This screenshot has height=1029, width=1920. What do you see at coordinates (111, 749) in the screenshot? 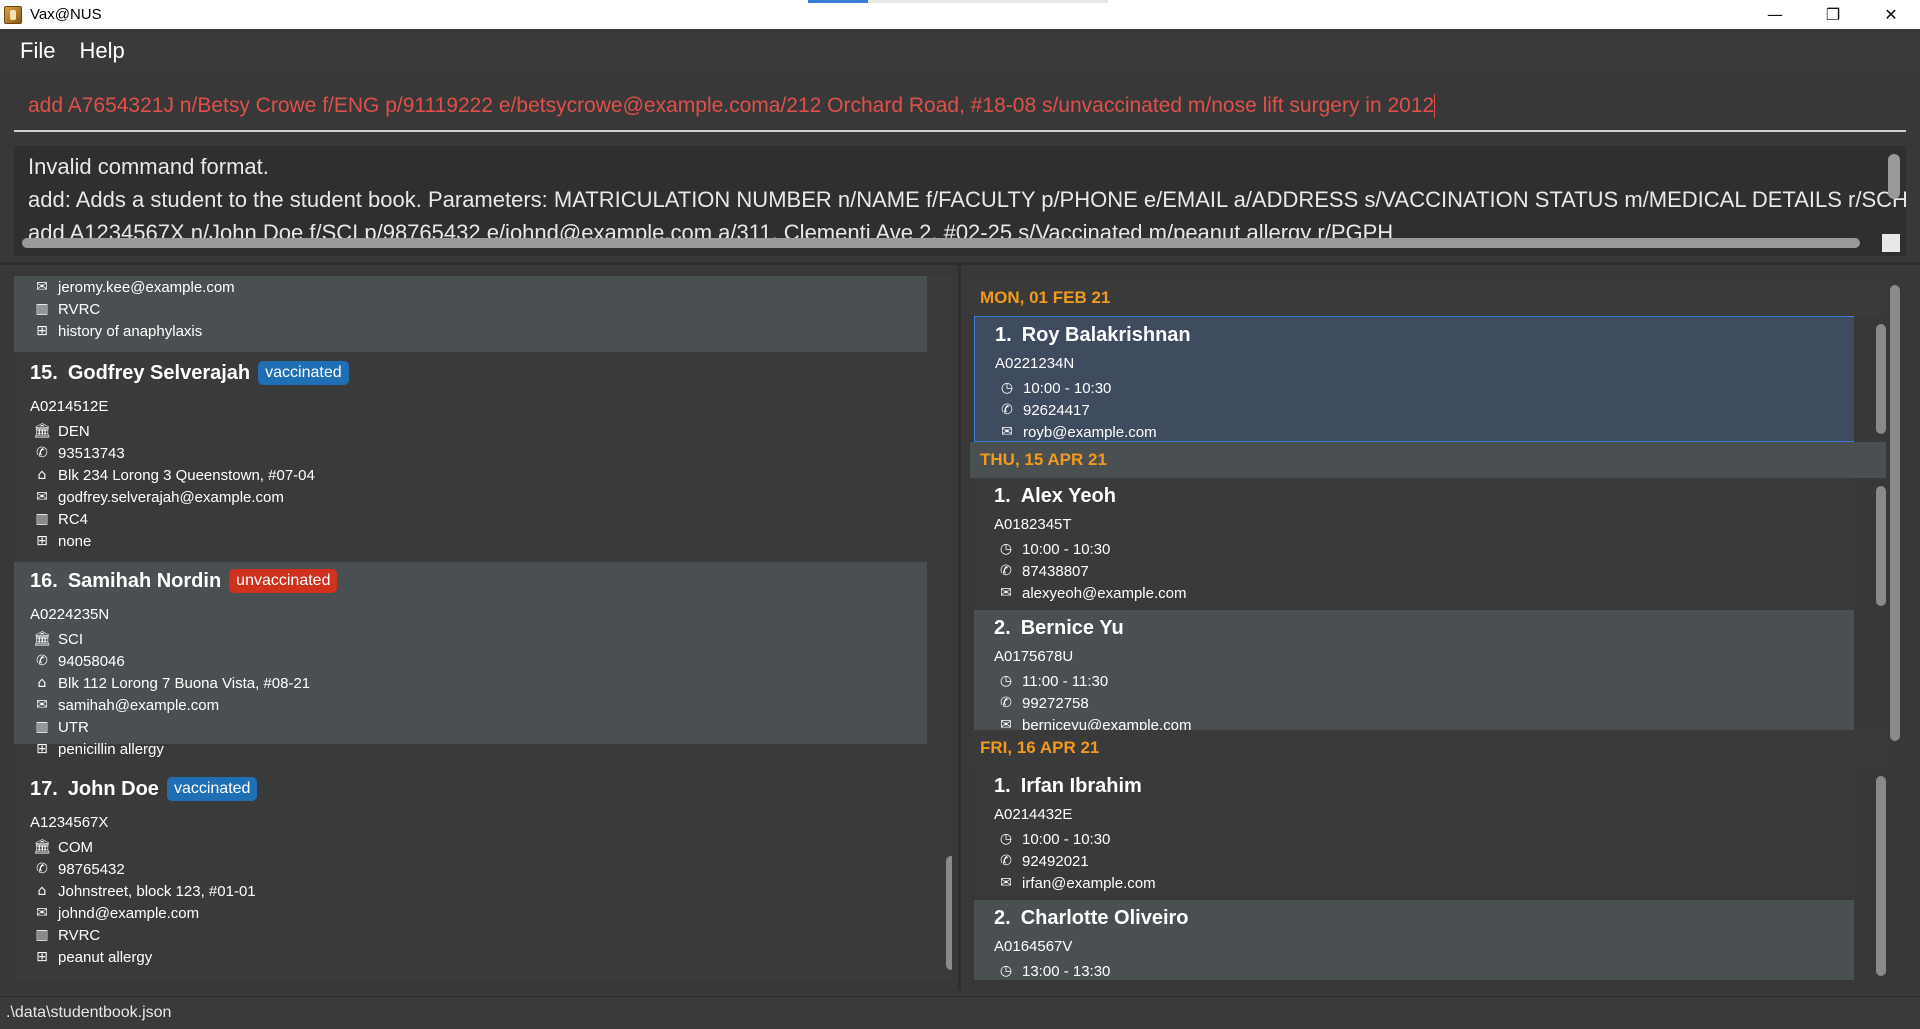
I see `student-medical: penicillin allergy` at bounding box center [111, 749].